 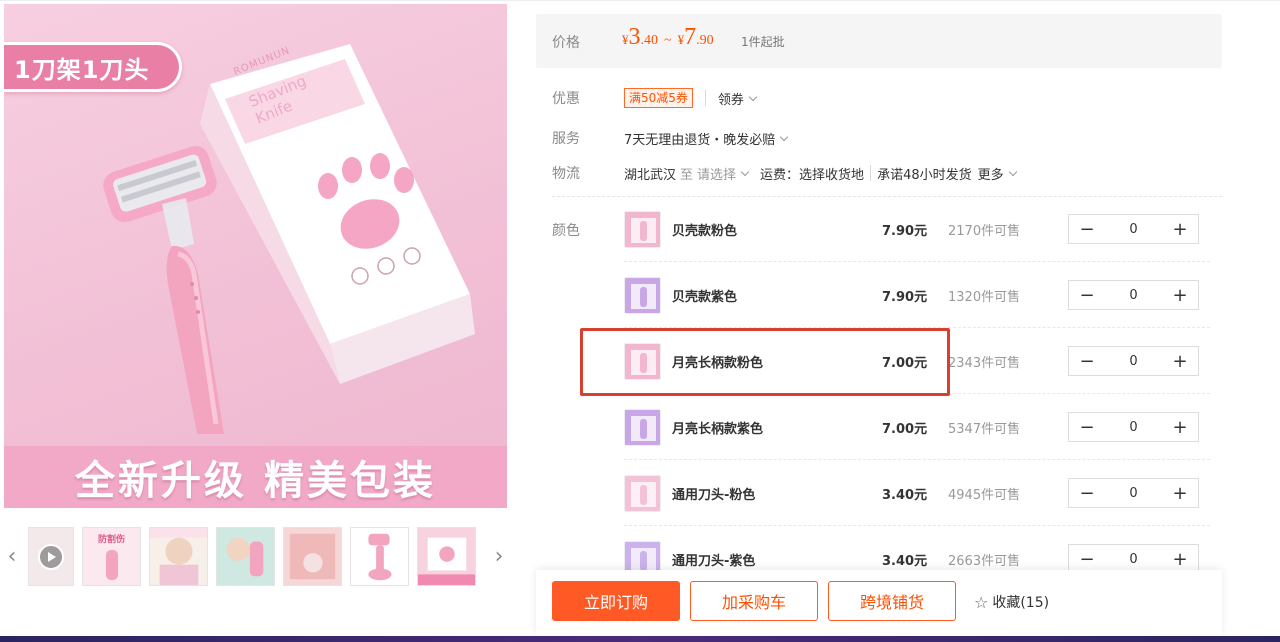 What do you see at coordinates (984, 561) in the screenshot?
I see `sku-stock: 2663件可售` at bounding box center [984, 561].